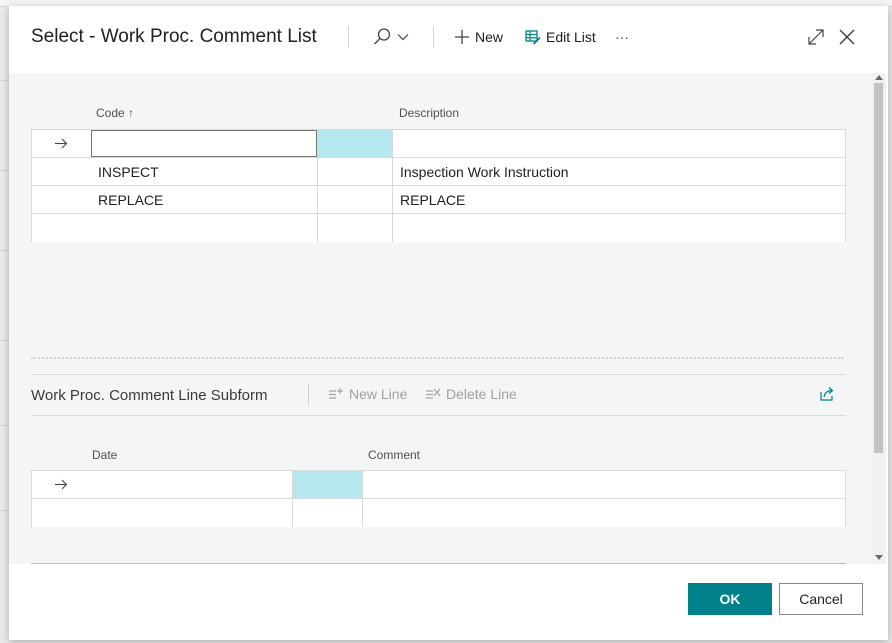  I want to click on table-row: REPLACE REPLACE, so click(438, 200).